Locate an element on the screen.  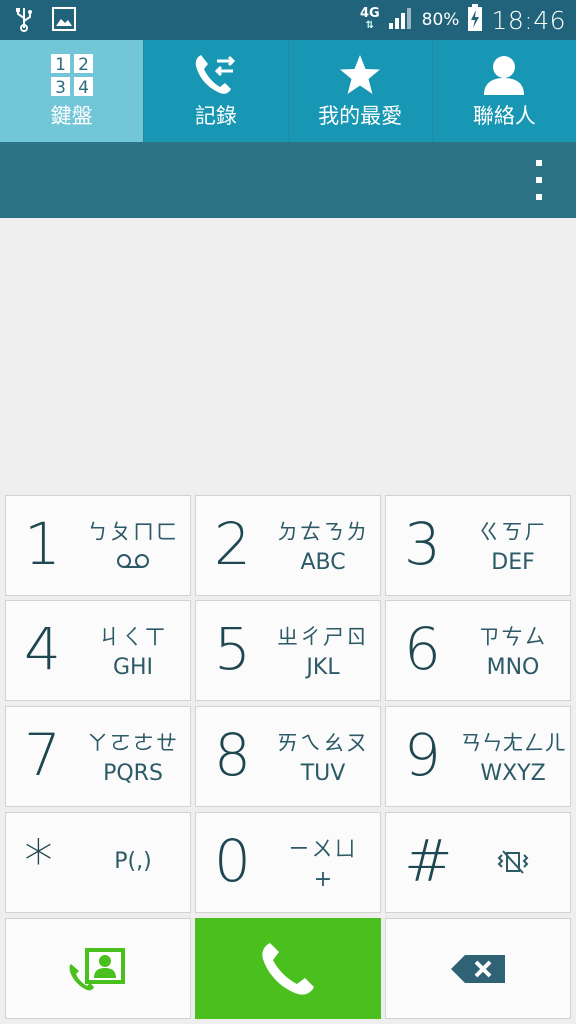
svg-text: 4 is located at coordinates (83, 87).